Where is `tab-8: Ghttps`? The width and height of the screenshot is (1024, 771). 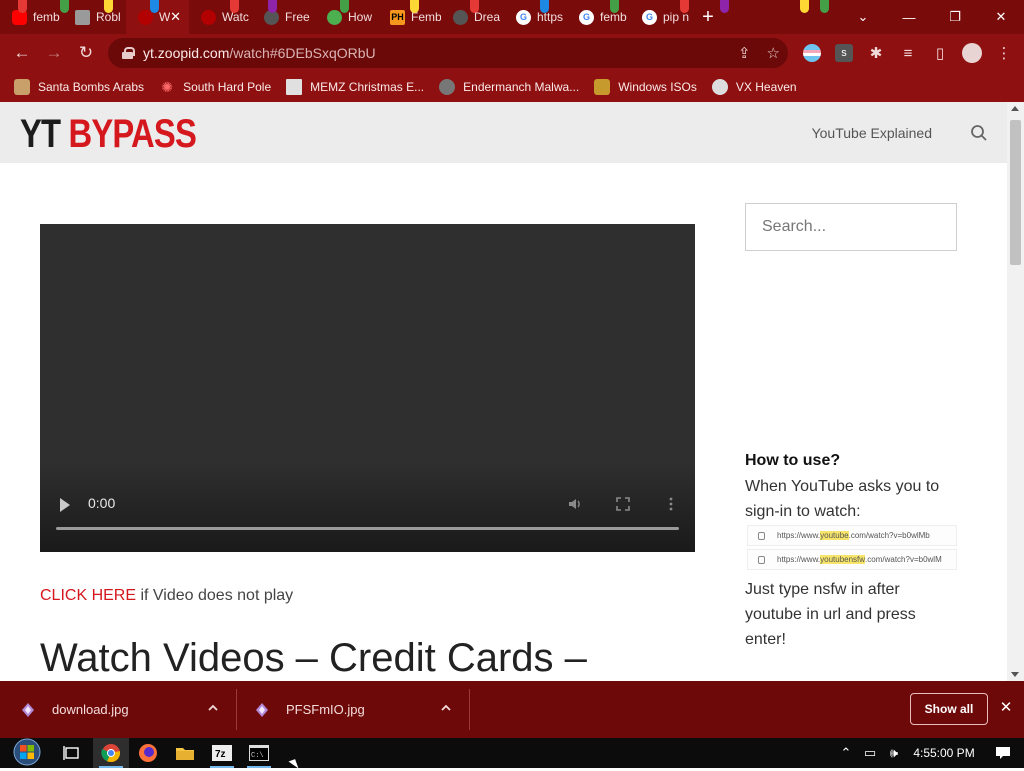 tab-8: Ghttps is located at coordinates (535, 17).